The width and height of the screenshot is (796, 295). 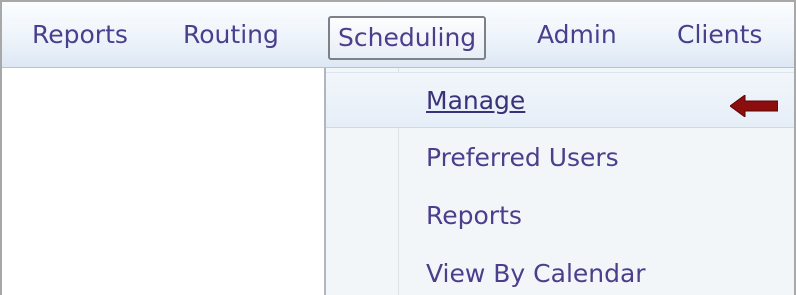 What do you see at coordinates (80, 35) in the screenshot?
I see `menu-reports: Reports` at bounding box center [80, 35].